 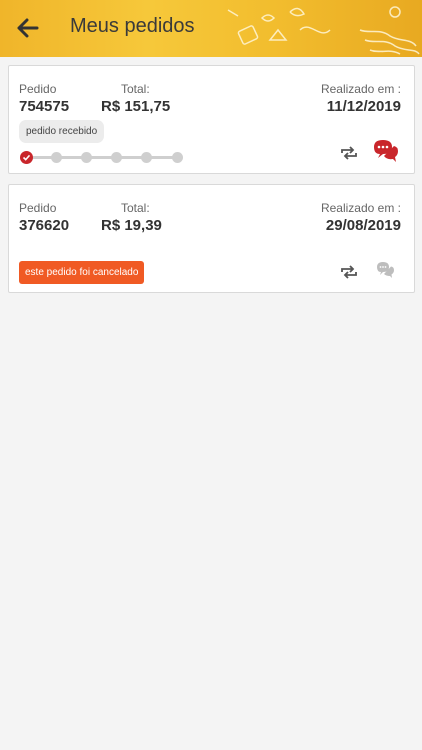 What do you see at coordinates (131, 225) in the screenshot?
I see `order-total: R$ 19,39` at bounding box center [131, 225].